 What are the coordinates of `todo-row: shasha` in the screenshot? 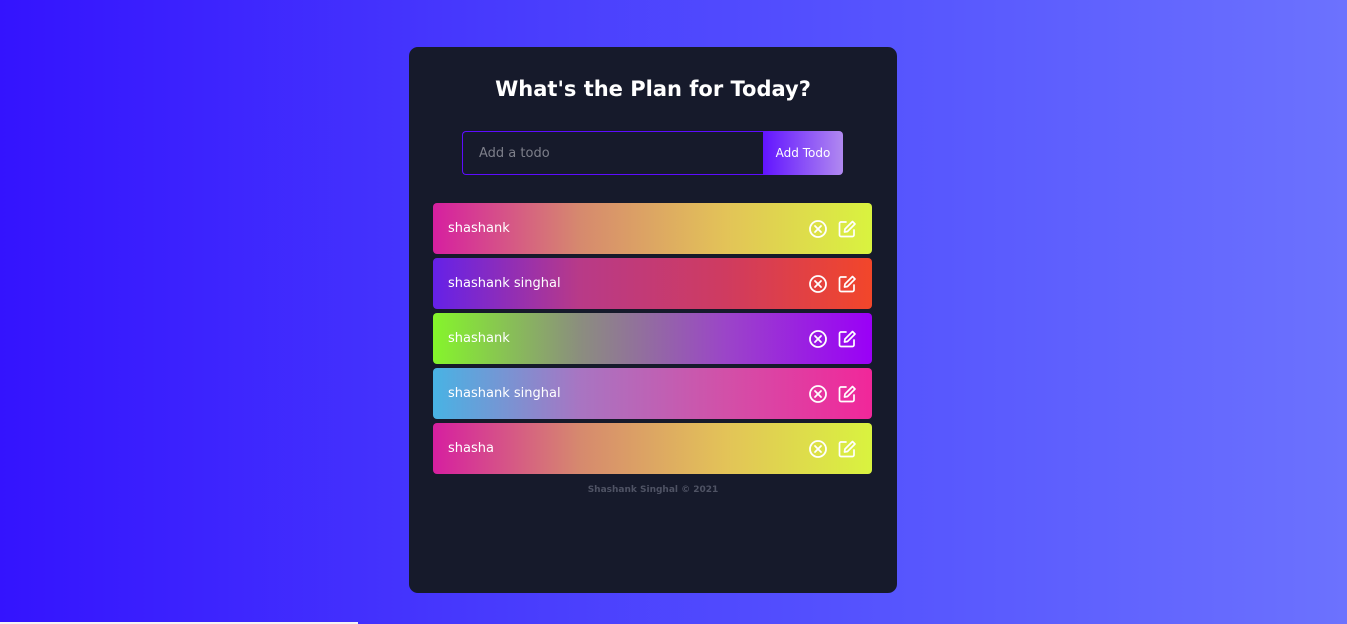 It's located at (652, 448).